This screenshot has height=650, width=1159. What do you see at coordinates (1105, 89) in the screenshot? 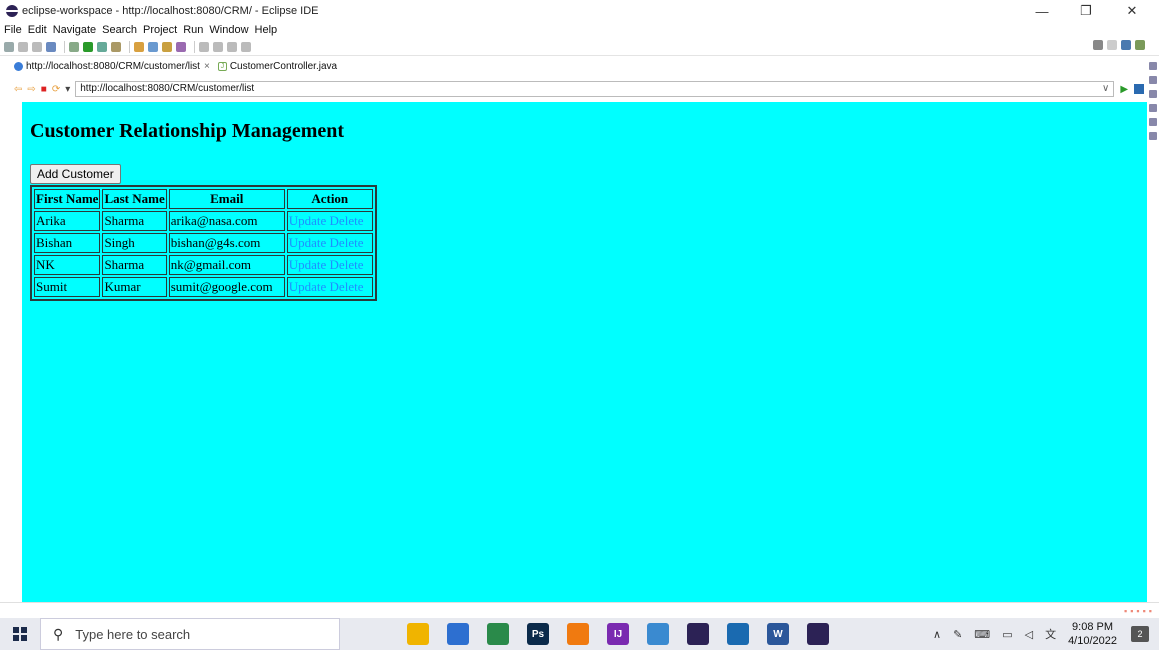
I see `url-dropdown-icon: ∨` at bounding box center [1105, 89].